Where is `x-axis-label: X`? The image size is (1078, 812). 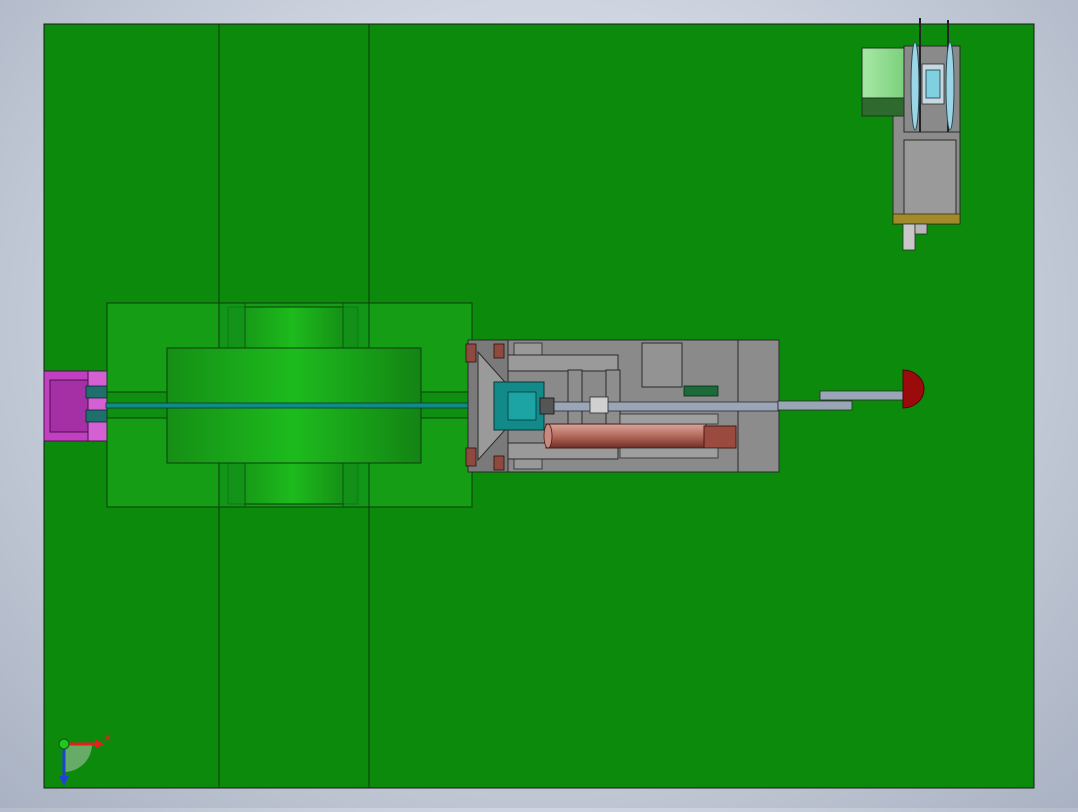 x-axis-label: X is located at coordinates (107, 738).